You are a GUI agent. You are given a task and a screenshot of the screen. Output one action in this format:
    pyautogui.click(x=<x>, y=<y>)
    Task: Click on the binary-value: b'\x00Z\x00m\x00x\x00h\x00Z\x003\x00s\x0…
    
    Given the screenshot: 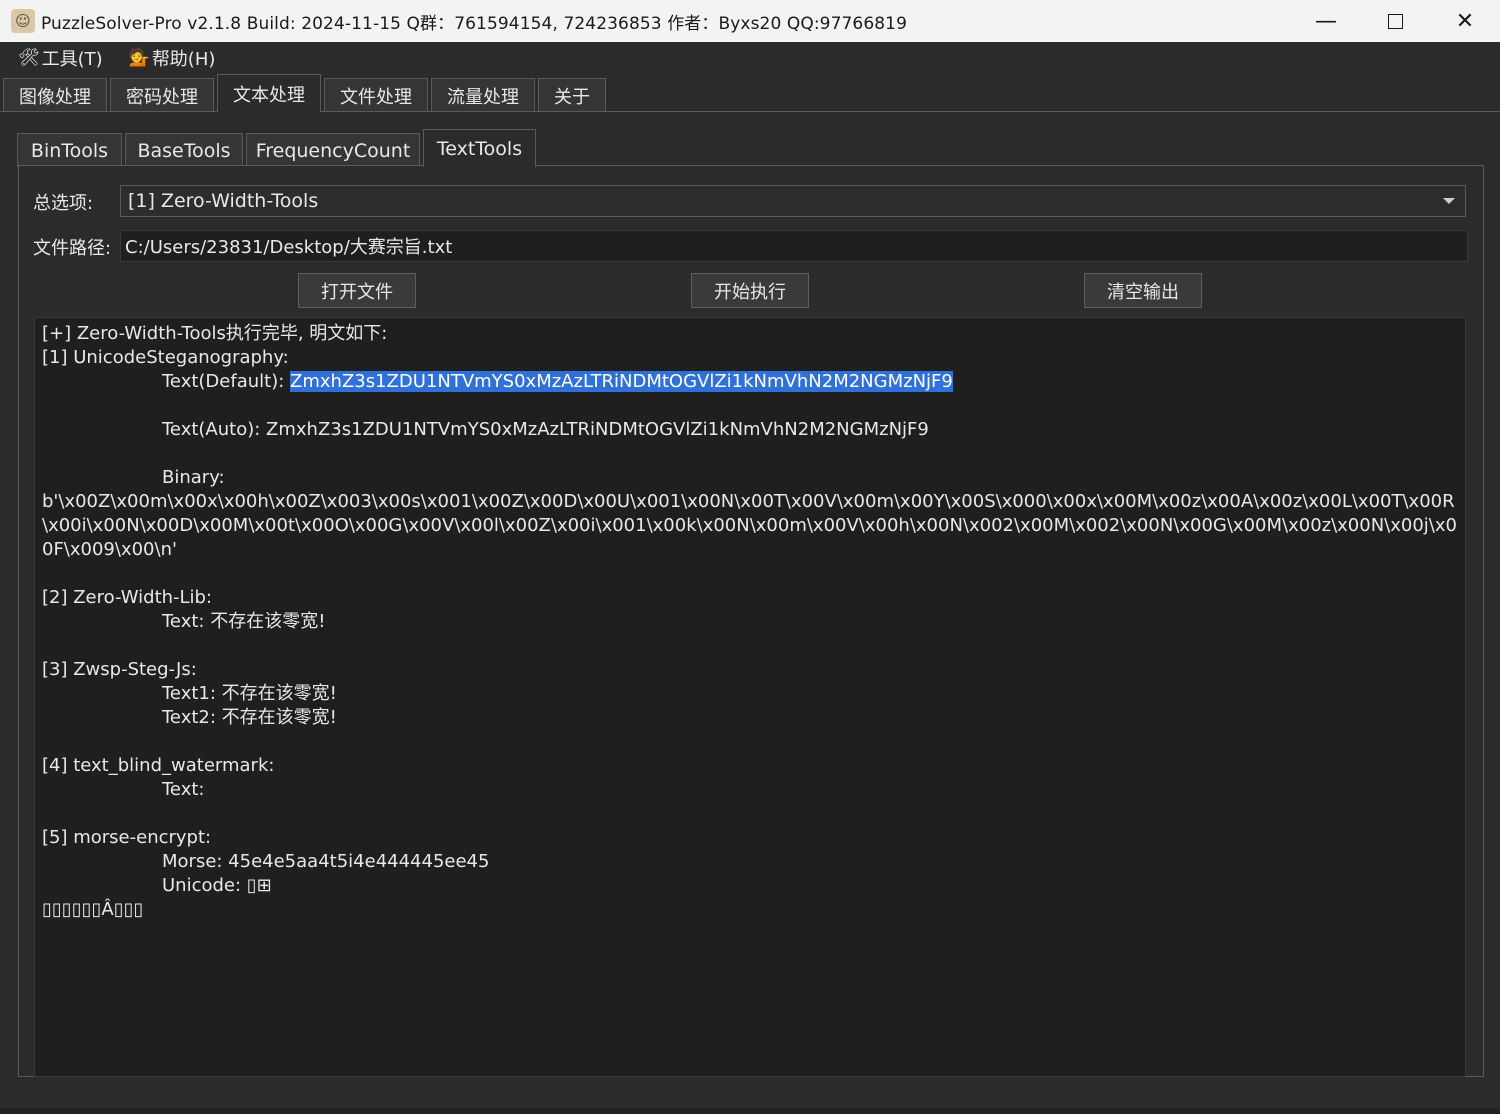 What is the action you would take?
    pyautogui.click(x=749, y=525)
    